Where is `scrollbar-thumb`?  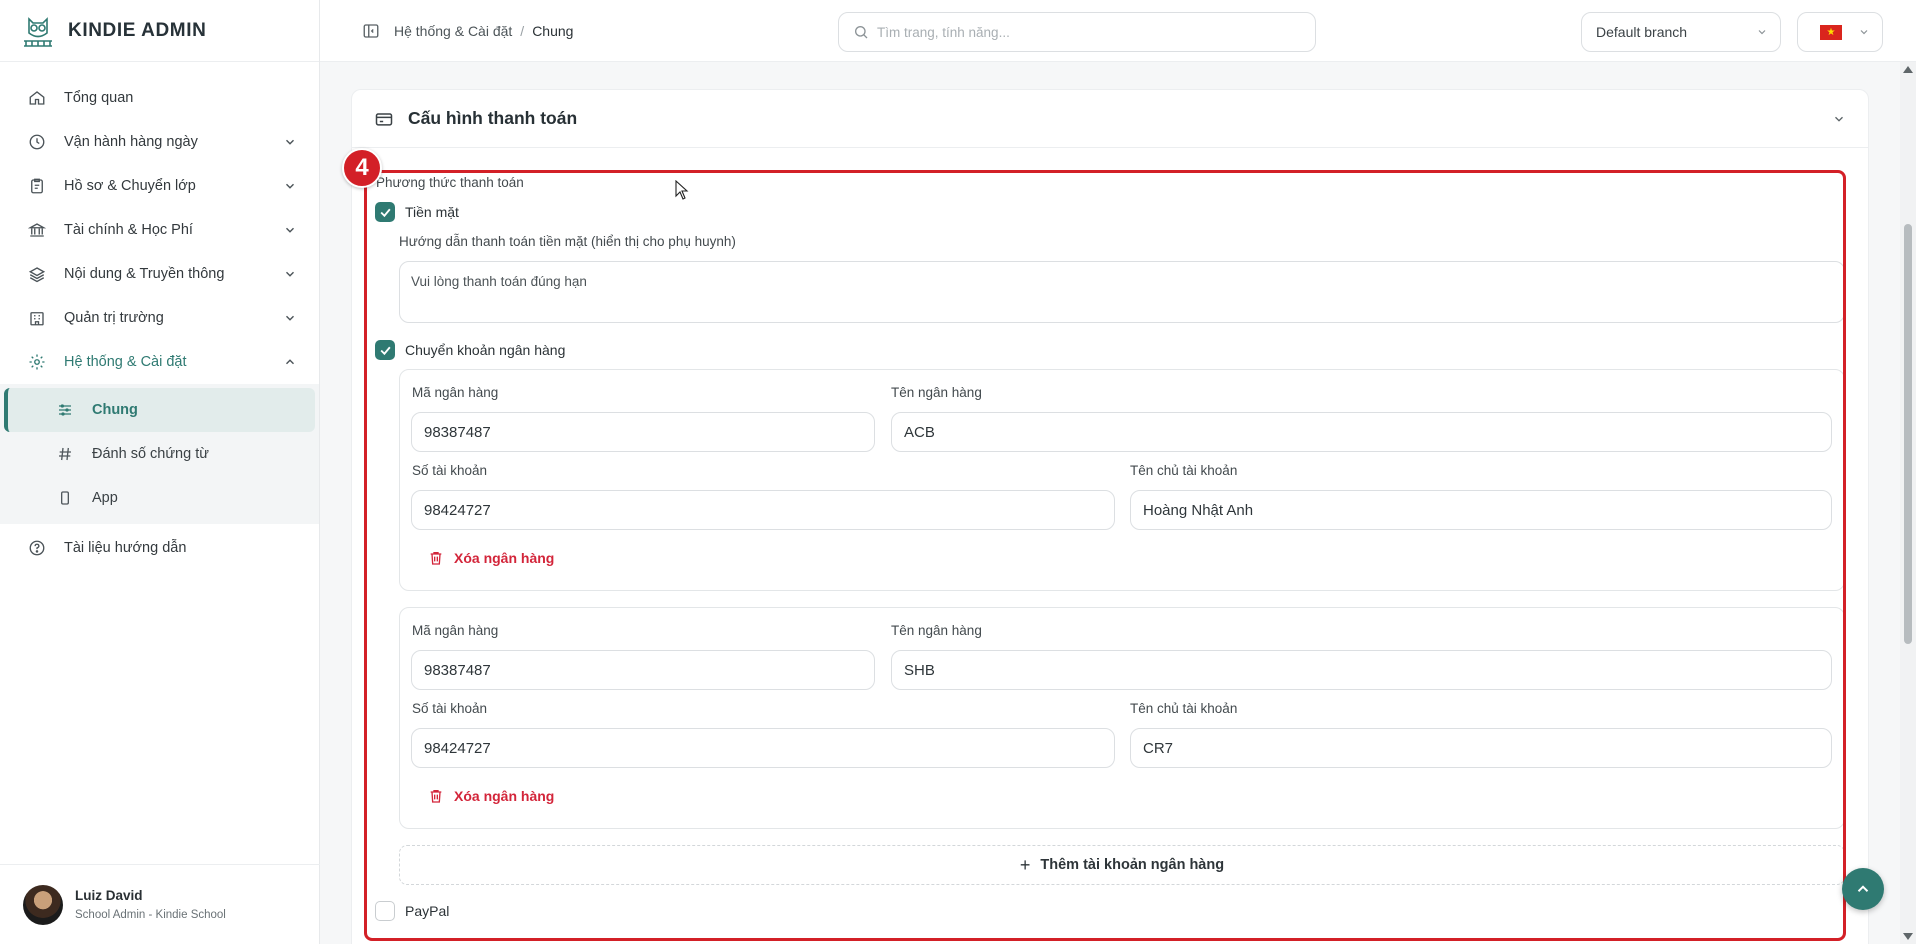
scrollbar-thumb is located at coordinates (1908, 434).